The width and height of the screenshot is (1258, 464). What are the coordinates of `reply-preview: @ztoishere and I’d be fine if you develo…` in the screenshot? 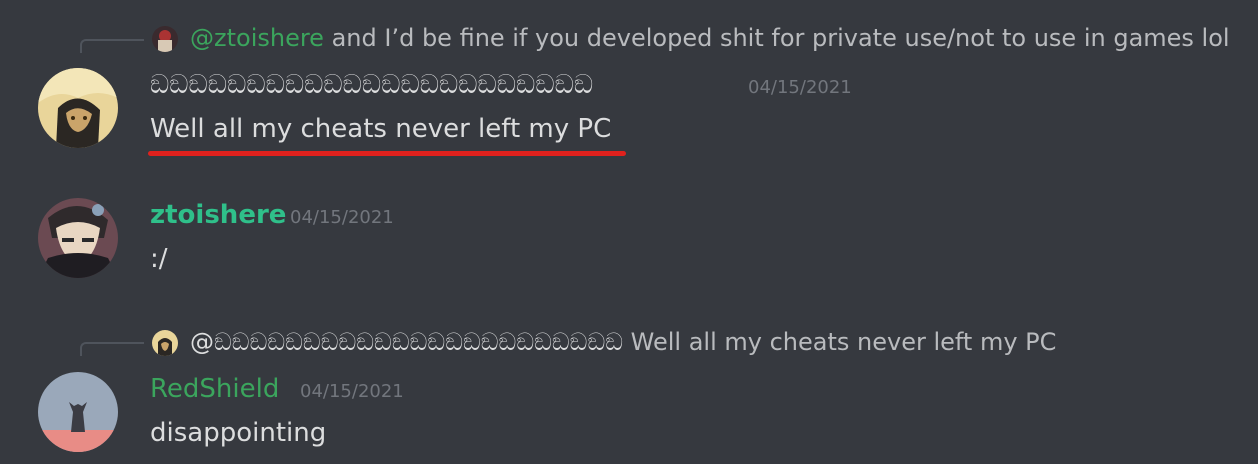 It's located at (710, 38).